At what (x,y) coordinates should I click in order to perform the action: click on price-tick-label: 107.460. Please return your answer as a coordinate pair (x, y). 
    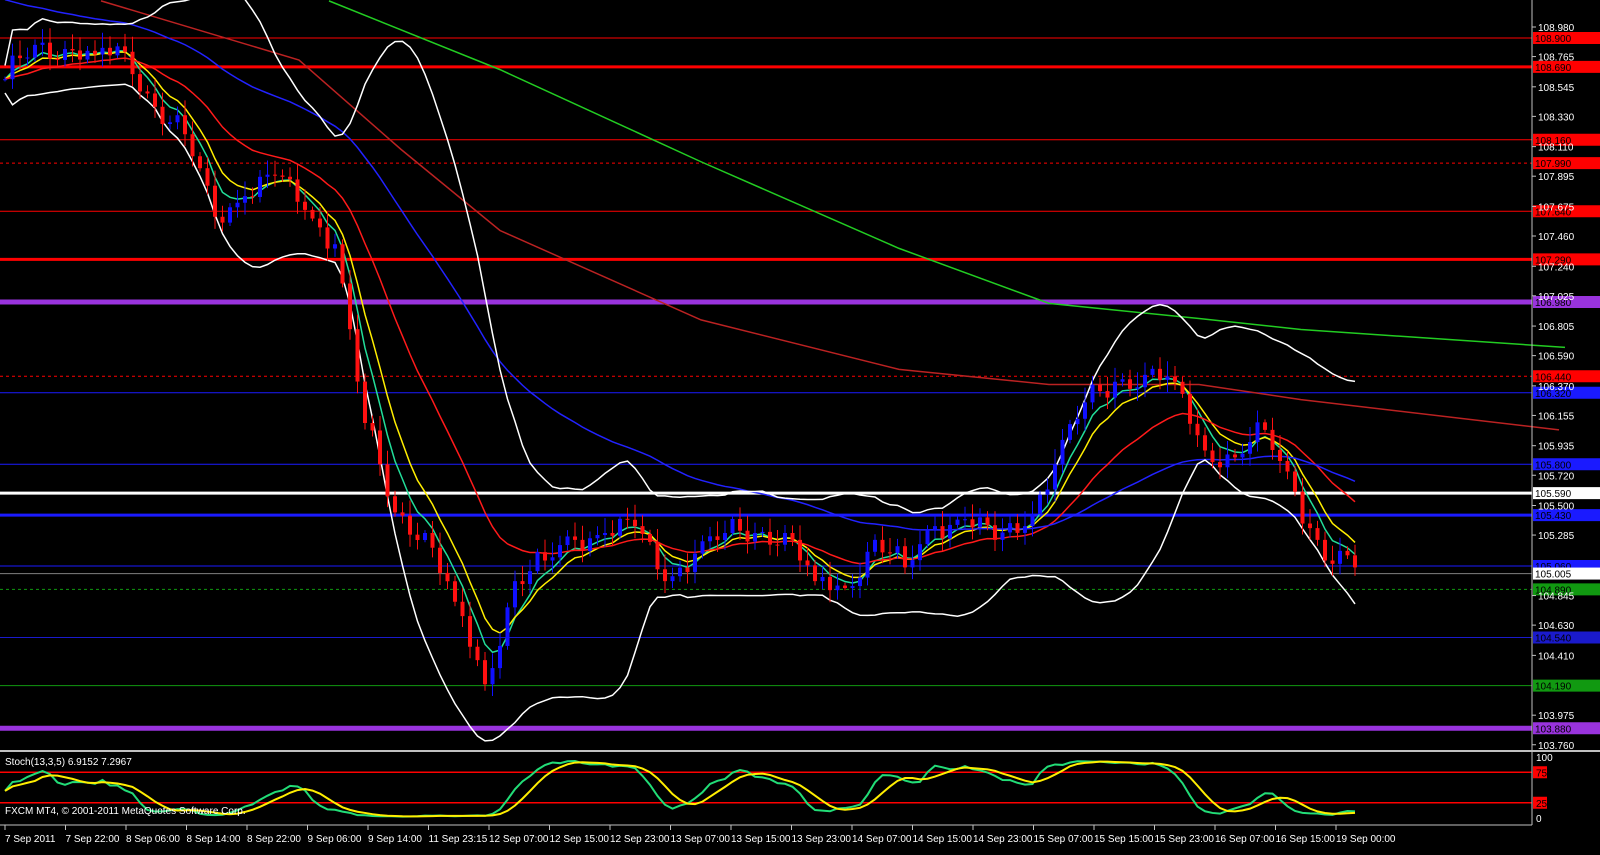
    Looking at the image, I should click on (1556, 237).